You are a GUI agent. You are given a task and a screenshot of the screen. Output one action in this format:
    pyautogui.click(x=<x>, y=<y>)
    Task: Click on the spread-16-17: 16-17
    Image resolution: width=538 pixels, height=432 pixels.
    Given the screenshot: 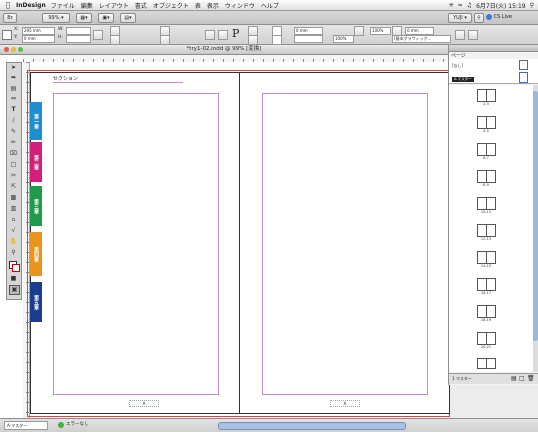 What is the action you would take?
    pyautogui.click(x=486, y=286)
    